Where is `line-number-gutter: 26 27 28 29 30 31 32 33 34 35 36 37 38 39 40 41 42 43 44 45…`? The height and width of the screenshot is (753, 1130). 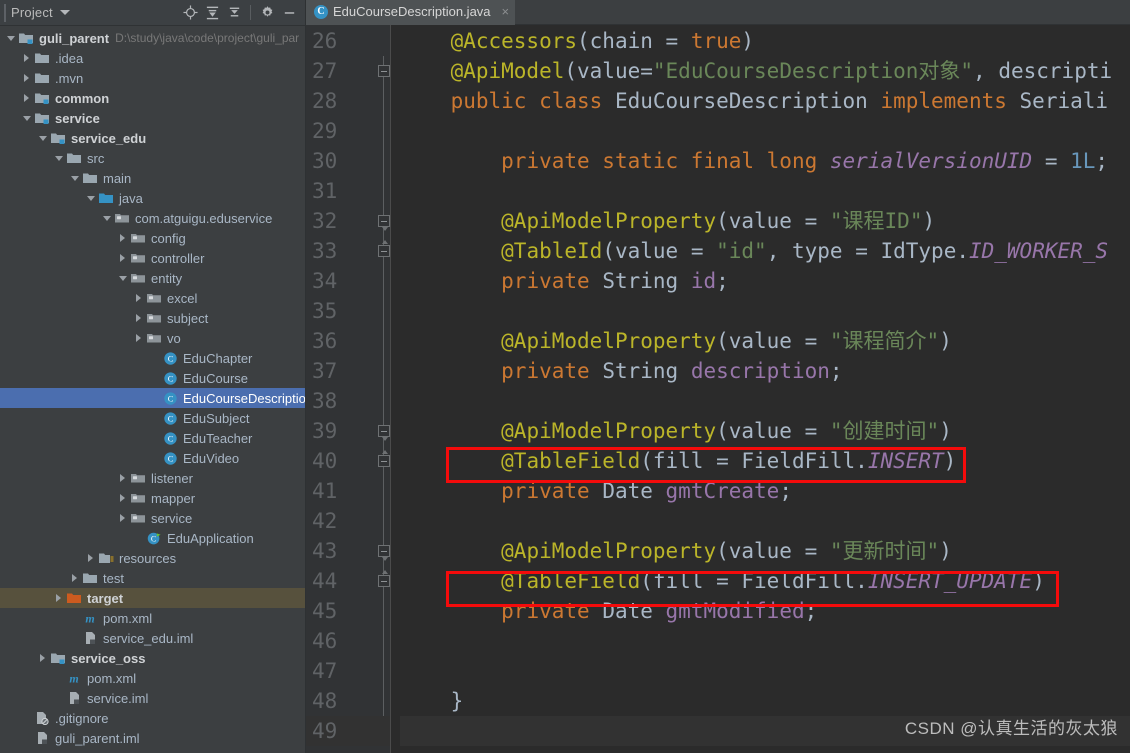
line-number-gutter: 26 27 28 29 30 31 32 33 34 35 36 37 38 39 40 41 42 43 44 45… is located at coordinates (348, 389).